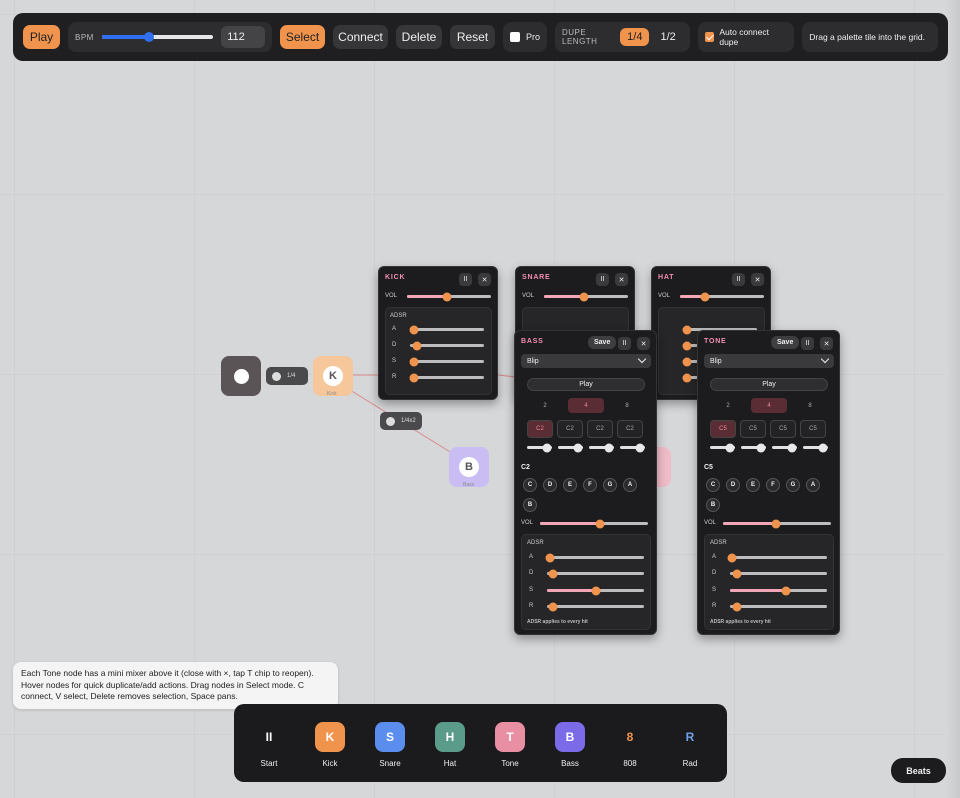 This screenshot has width=960, height=798. I want to click on tone-release-slider, so click(778, 606).